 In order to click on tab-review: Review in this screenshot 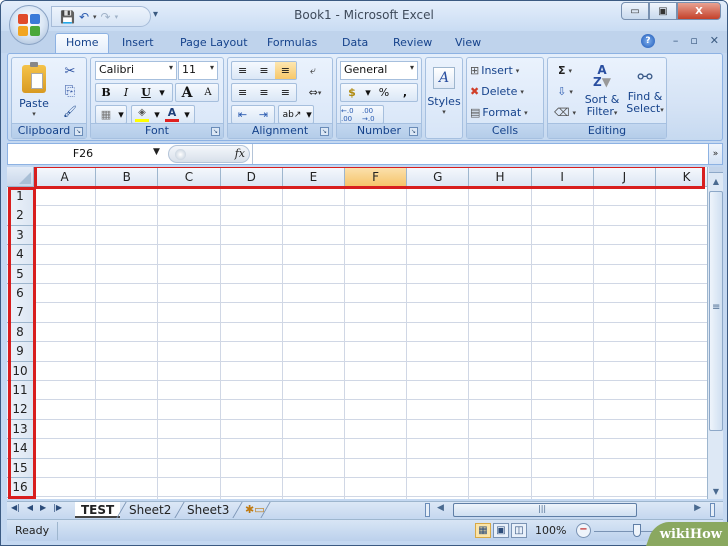, I will do `click(412, 43)`.